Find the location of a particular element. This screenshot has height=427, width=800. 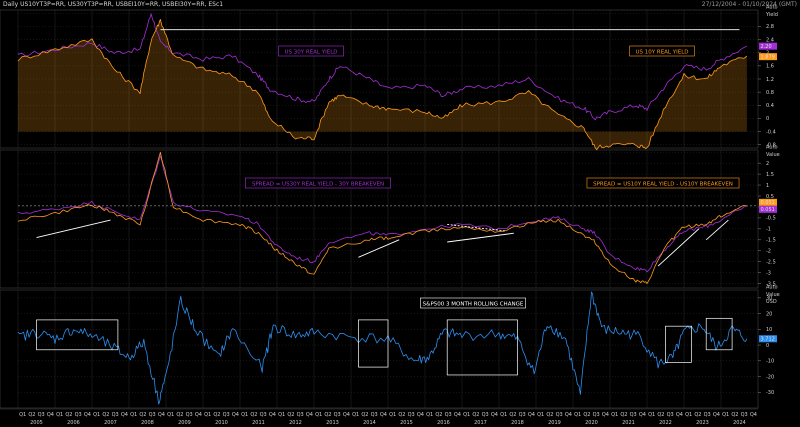

label-us30y-real-yield: US 30Y REAL YIELD is located at coordinates (311, 53).